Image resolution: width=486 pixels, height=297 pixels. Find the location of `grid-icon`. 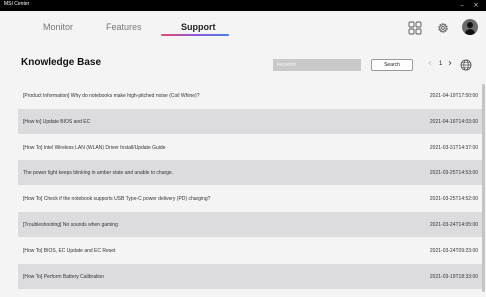

grid-icon is located at coordinates (415, 28).